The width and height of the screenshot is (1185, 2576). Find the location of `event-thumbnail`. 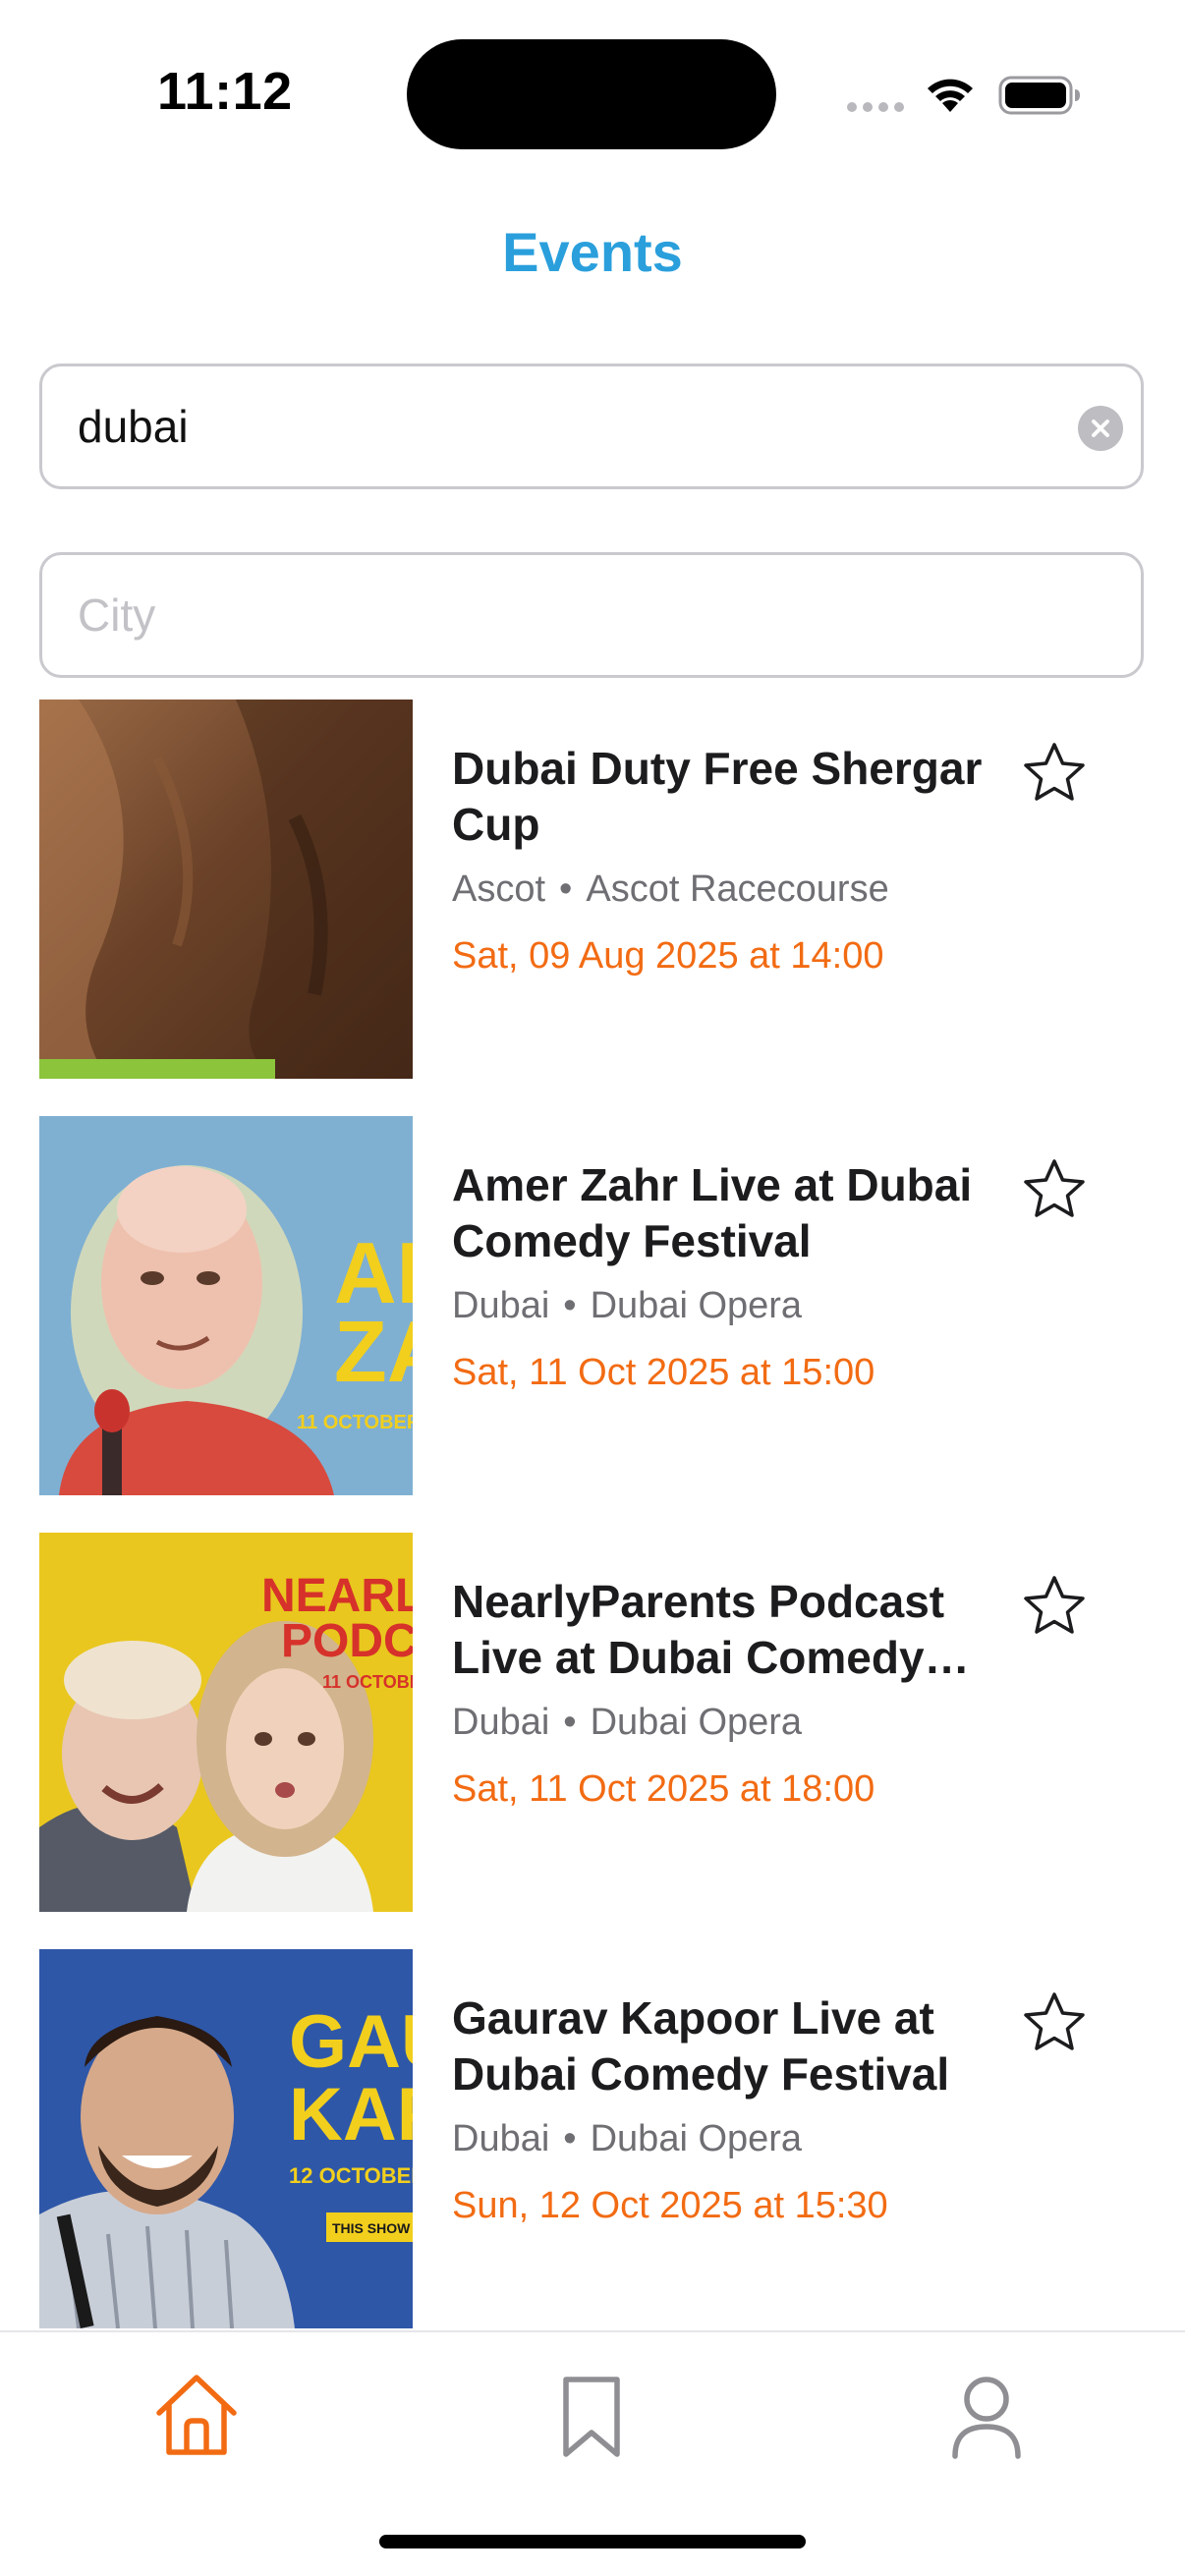

event-thumbnail is located at coordinates (226, 889).